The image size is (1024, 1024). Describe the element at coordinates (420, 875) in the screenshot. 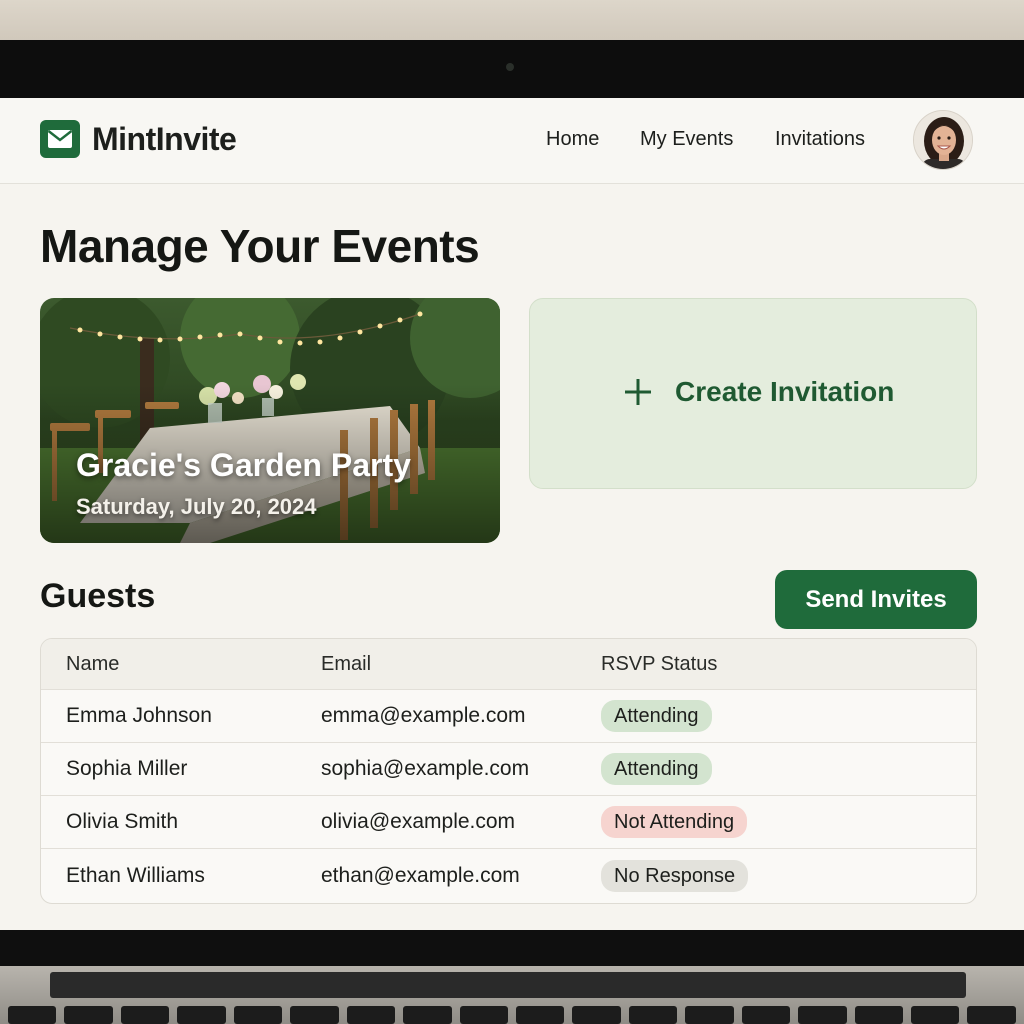

I see `guest-email: ethan@example.com` at that location.